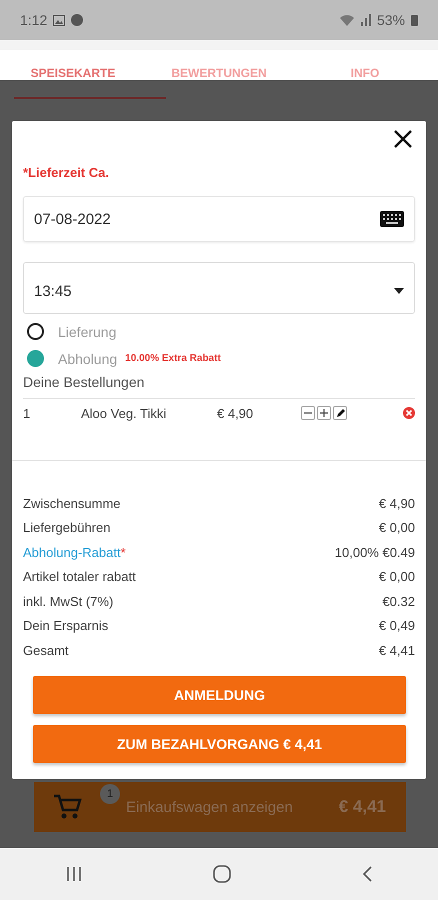 The width and height of the screenshot is (438, 900). Describe the element at coordinates (65, 626) in the screenshot. I see `summary-label: Dein Ersparnis` at that location.